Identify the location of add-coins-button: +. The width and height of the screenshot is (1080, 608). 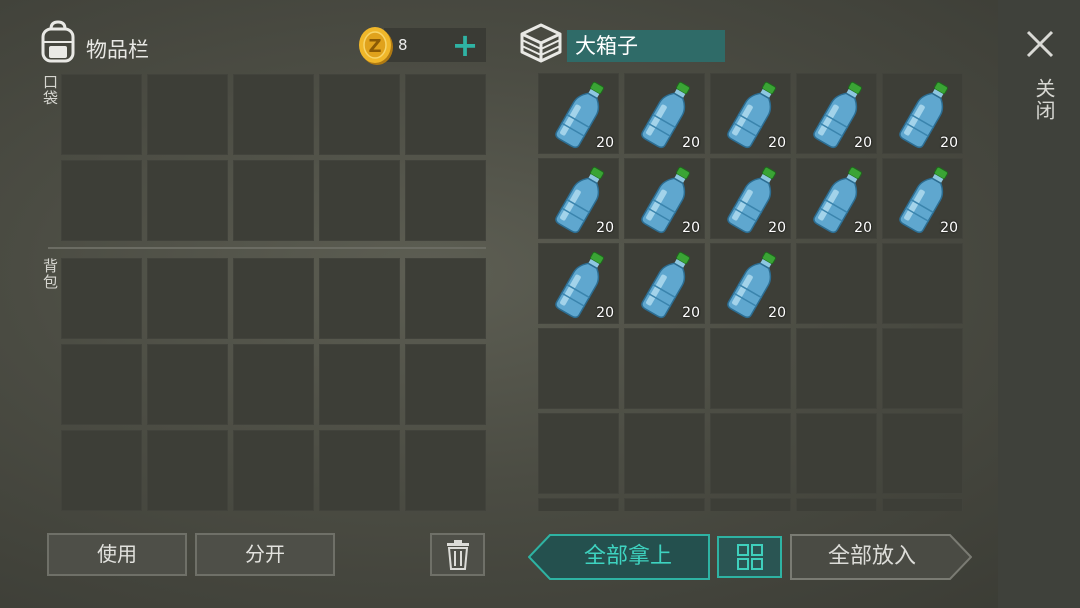
(465, 45).